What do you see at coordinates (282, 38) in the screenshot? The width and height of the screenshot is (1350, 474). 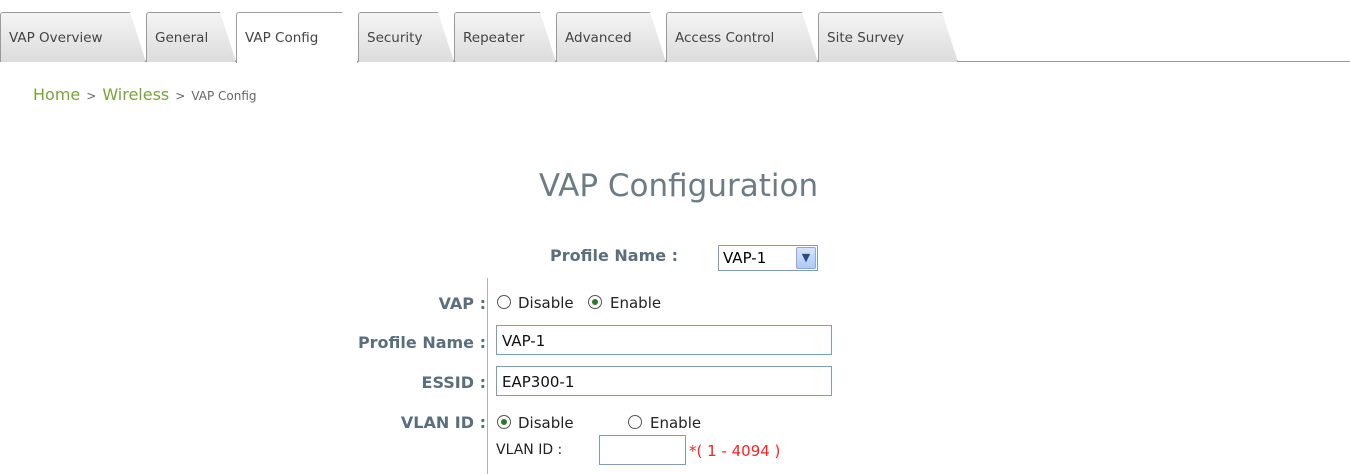 I see `tab-label: VAP Config` at bounding box center [282, 38].